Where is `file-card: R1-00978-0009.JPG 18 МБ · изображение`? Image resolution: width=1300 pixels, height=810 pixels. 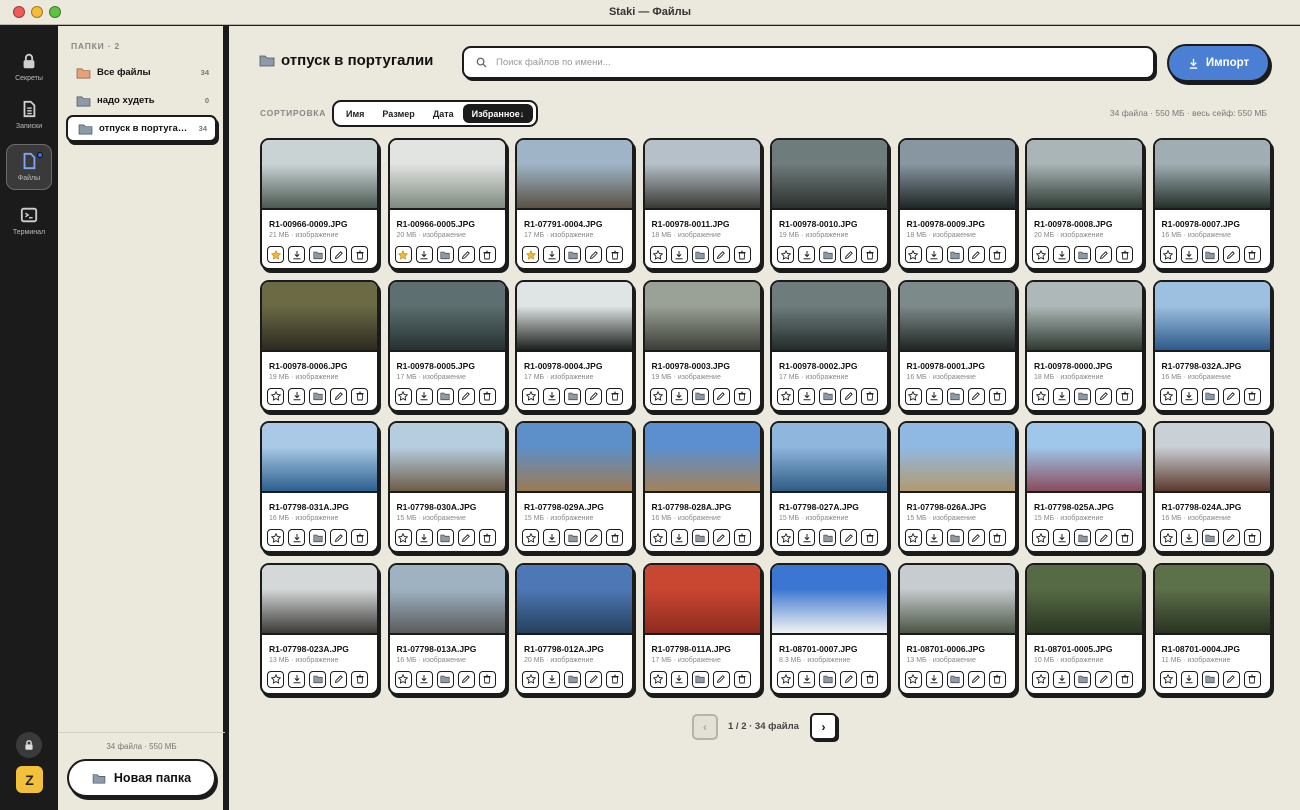
file-card: R1-00978-0009.JPG 18 МБ · изображение is located at coordinates (957, 204).